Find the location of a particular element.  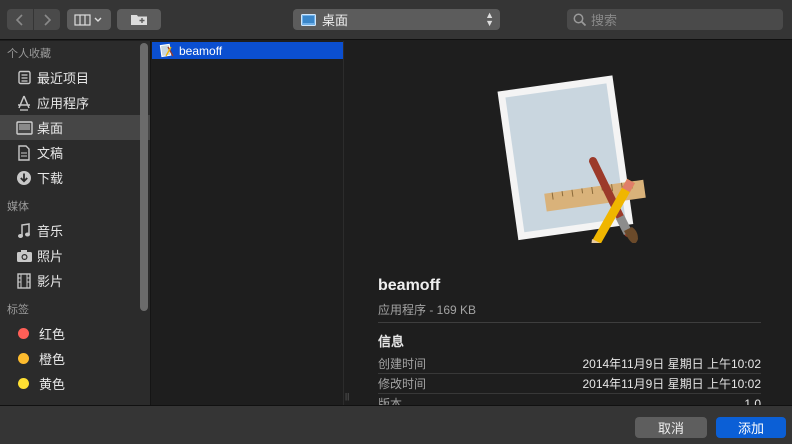

sidebar-item-label: 桌面 is located at coordinates (50, 128).